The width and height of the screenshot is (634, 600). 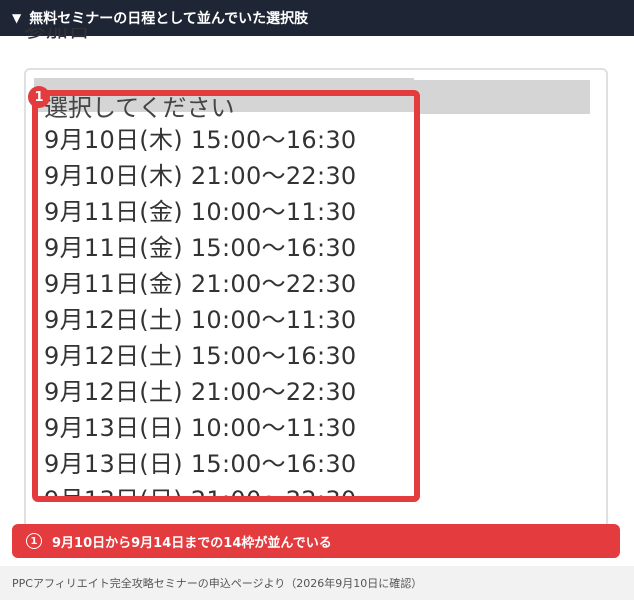 I want to click on callout-number-icon: 1, so click(x=34, y=541).